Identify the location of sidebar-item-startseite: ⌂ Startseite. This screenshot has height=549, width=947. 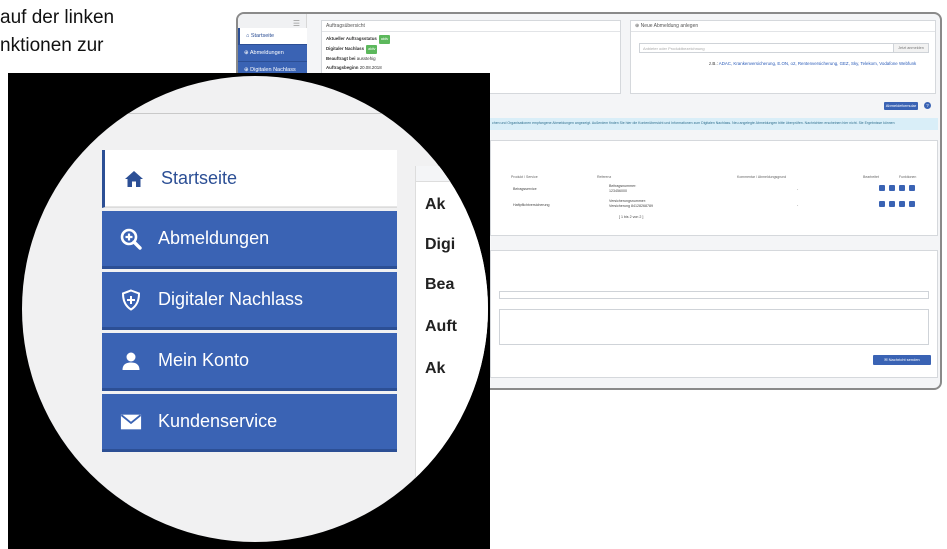
(272, 36).